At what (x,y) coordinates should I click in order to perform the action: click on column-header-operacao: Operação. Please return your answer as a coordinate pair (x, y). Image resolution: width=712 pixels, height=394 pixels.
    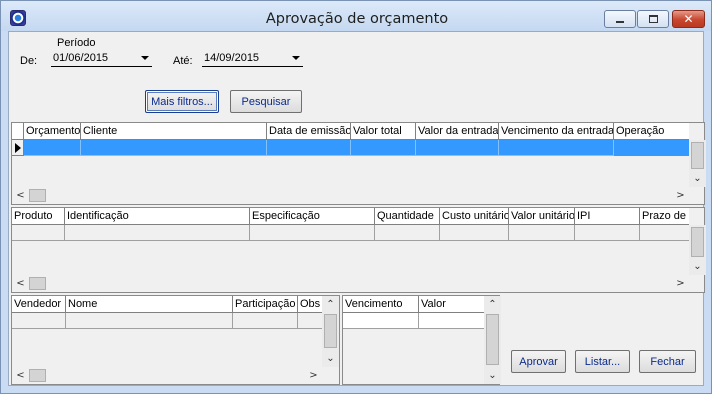
    Looking at the image, I should click on (651, 131).